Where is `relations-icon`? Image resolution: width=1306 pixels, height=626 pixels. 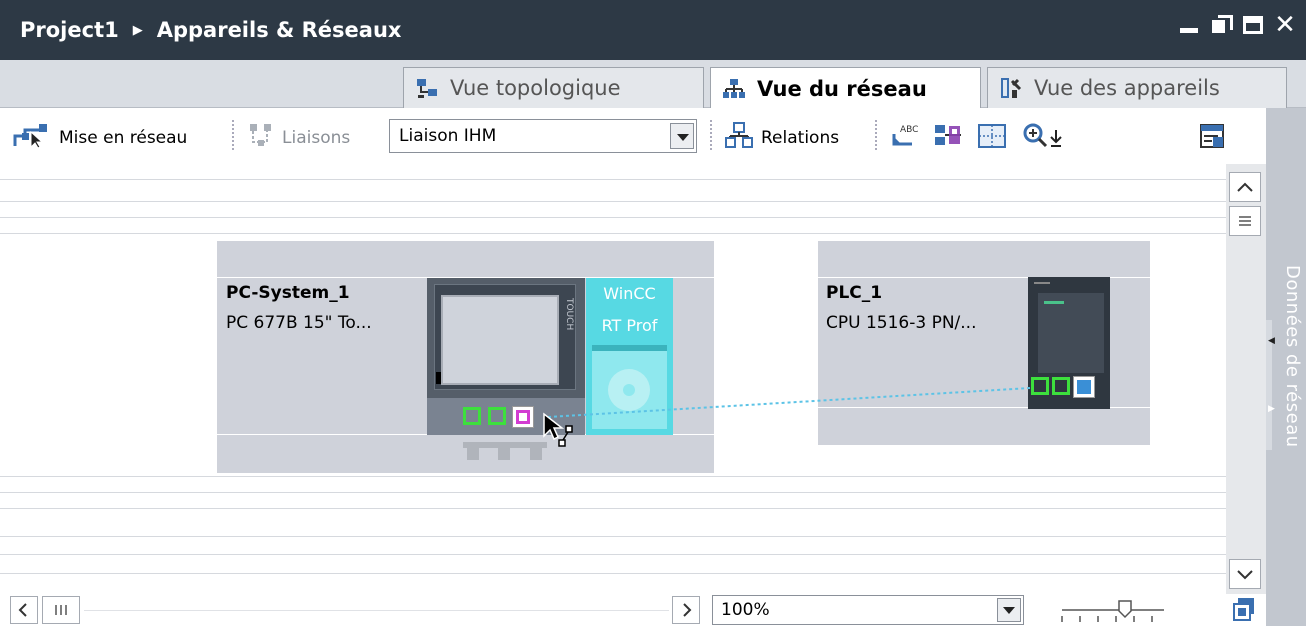 relations-icon is located at coordinates (739, 137).